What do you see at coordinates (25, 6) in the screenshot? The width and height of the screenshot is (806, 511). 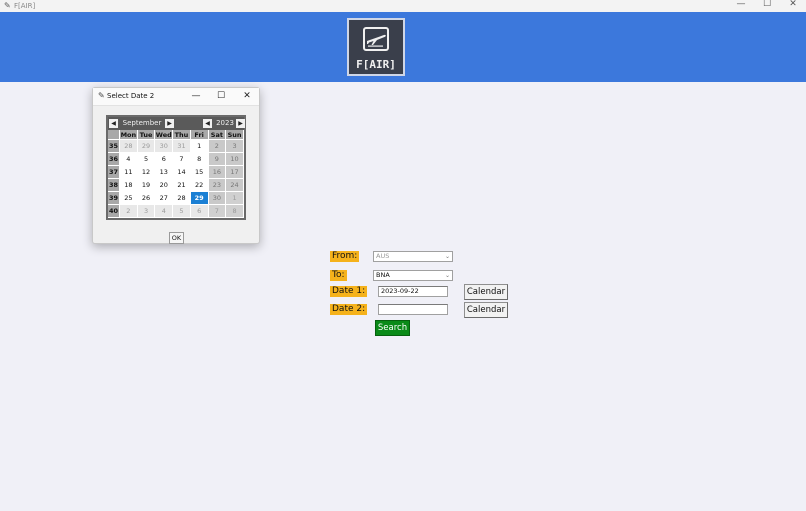 I see `window-title: F[AIR]` at bounding box center [25, 6].